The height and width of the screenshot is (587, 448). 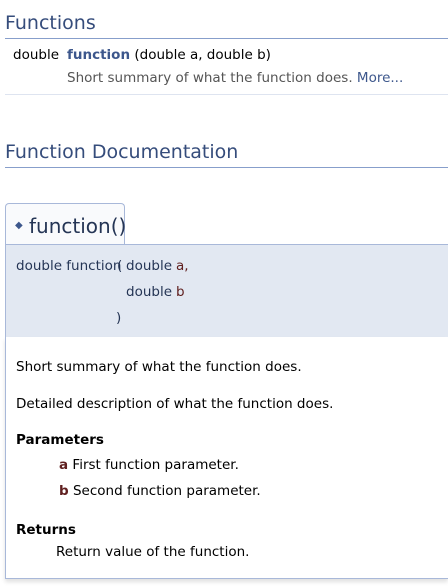 I want to click on parameter-description: Second function parameter., so click(x=166, y=491).